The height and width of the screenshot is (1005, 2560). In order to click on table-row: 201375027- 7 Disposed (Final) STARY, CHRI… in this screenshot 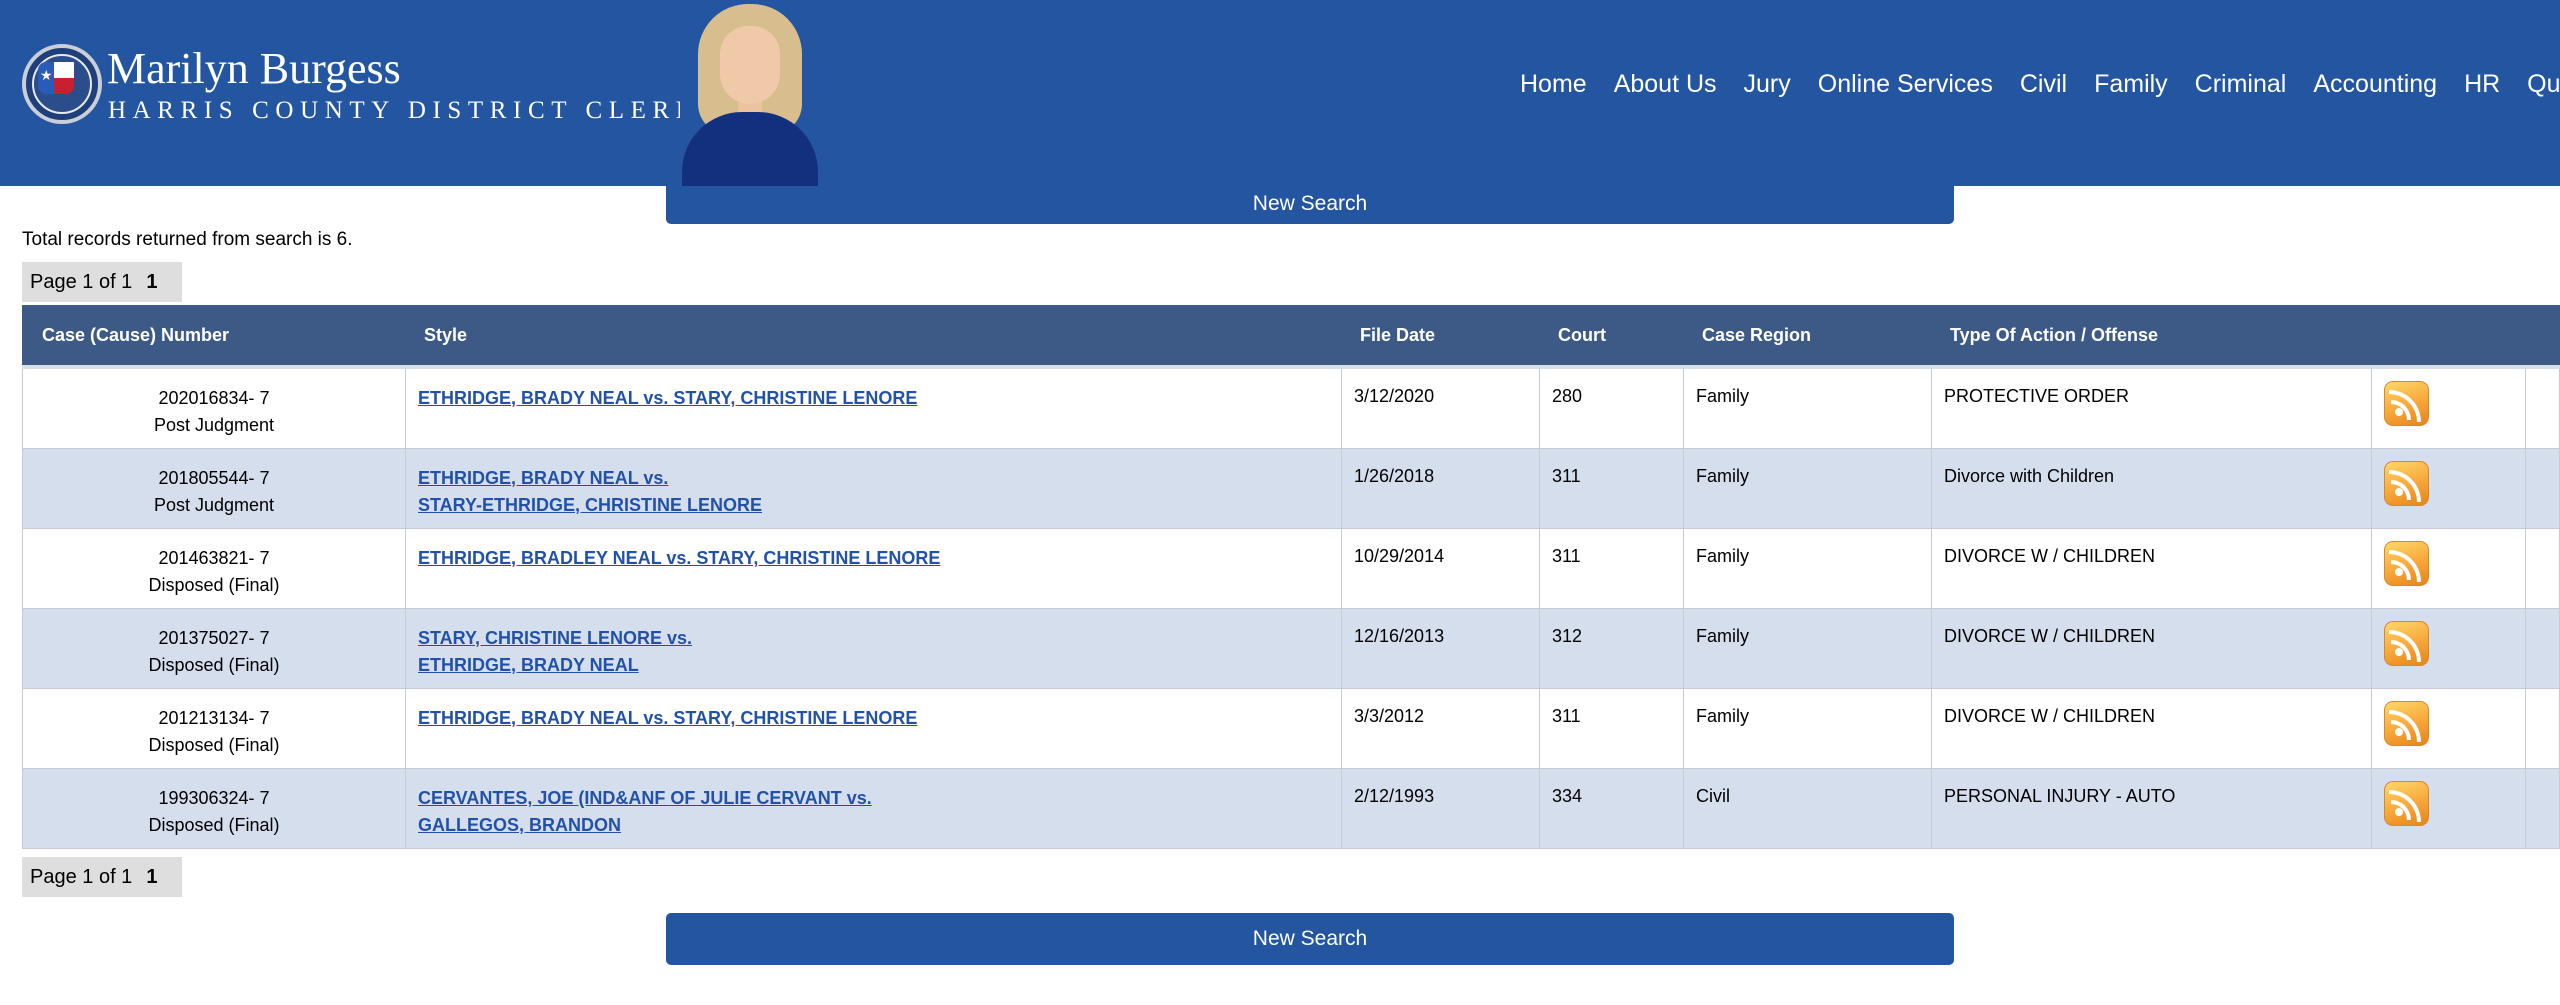, I will do `click(1291, 649)`.